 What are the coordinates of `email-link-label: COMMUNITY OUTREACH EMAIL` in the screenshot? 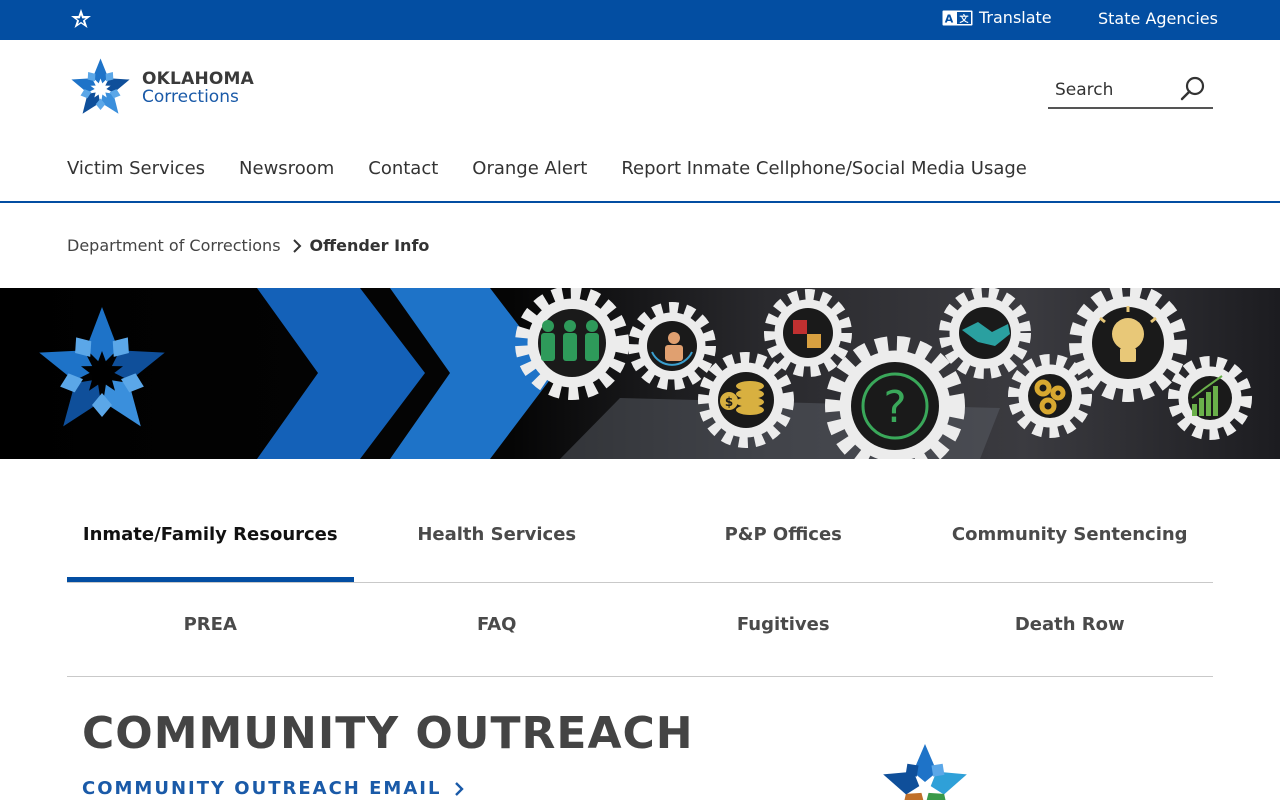 It's located at (262, 788).